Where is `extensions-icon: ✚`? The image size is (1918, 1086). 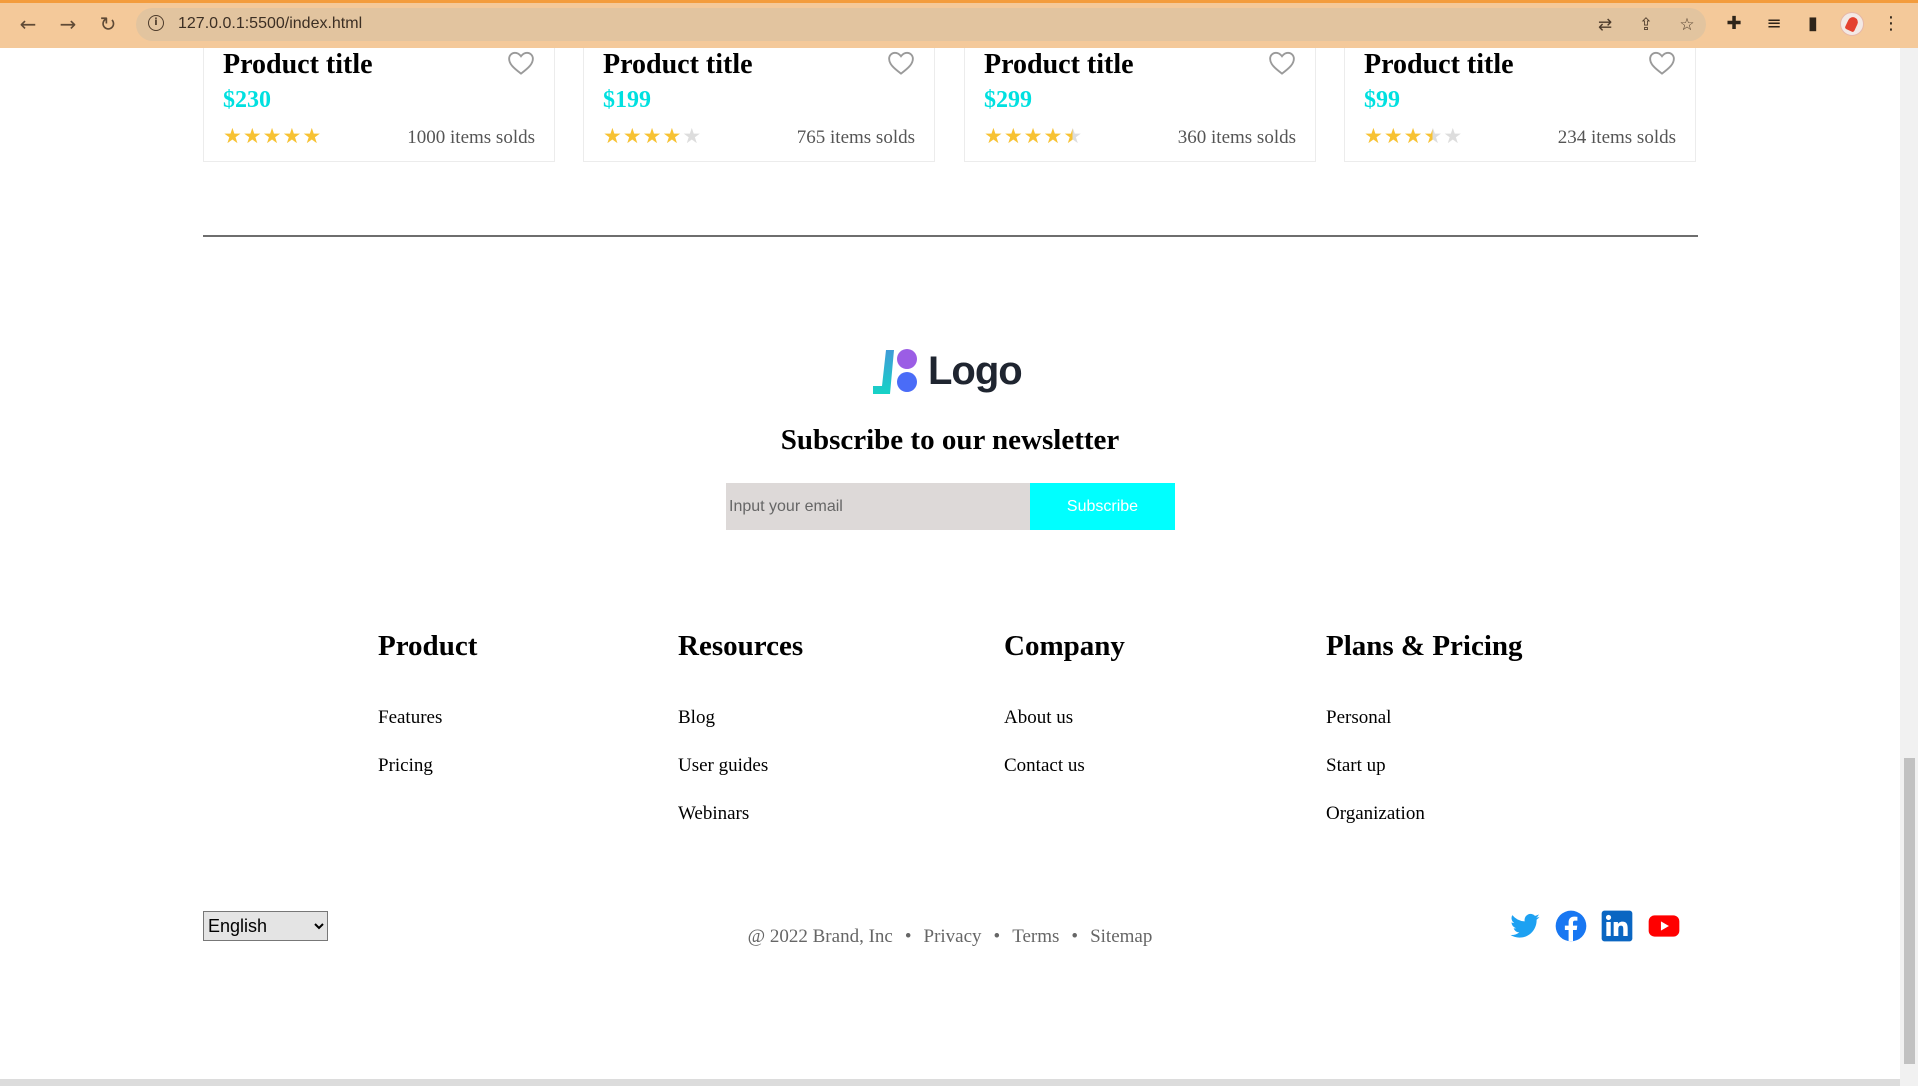
extensions-icon: ✚ is located at coordinates (1734, 24).